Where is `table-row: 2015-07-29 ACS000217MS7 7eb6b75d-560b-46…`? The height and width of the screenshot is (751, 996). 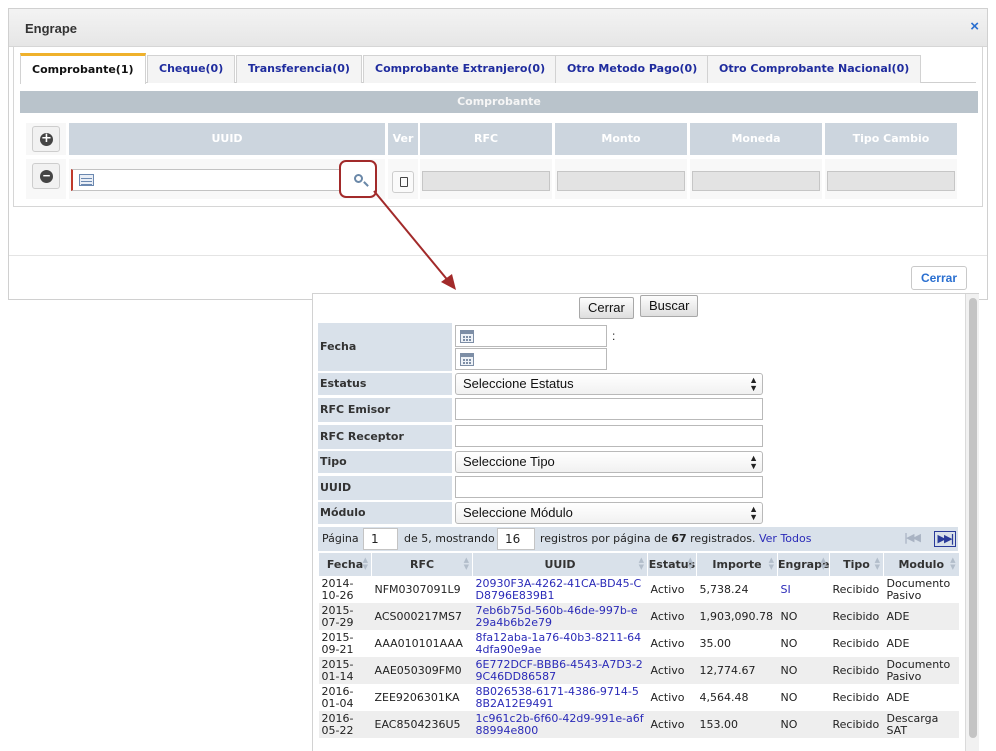
table-row: 2015-07-29 ACS000217MS7 7eb6b75d-560b-46… is located at coordinates (638, 616).